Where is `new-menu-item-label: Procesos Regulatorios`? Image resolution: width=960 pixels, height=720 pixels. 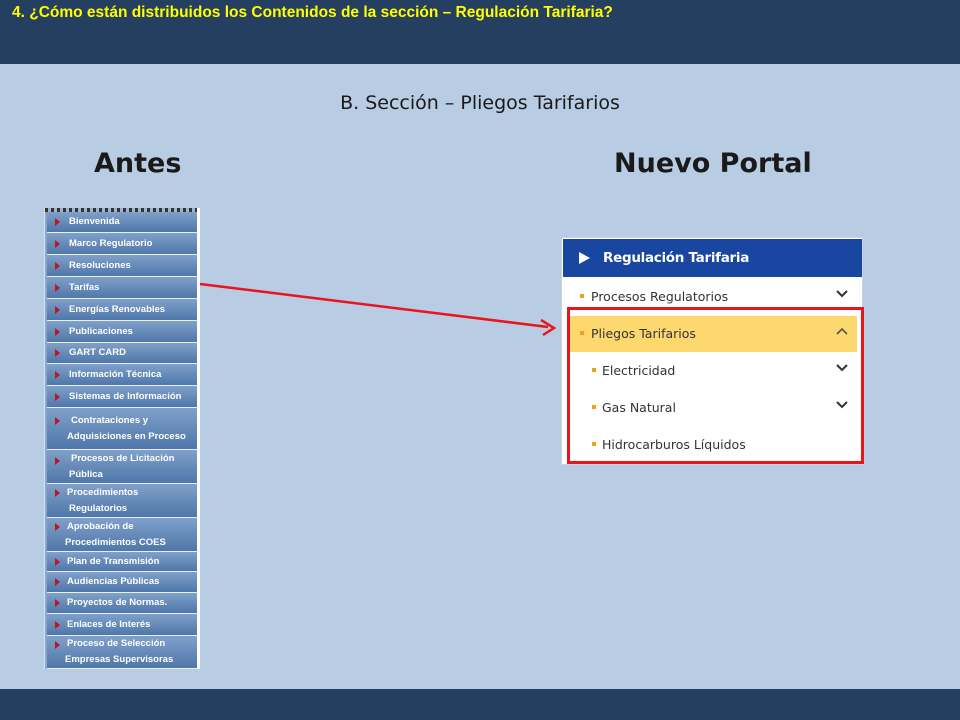 new-menu-item-label: Procesos Regulatorios is located at coordinates (660, 296).